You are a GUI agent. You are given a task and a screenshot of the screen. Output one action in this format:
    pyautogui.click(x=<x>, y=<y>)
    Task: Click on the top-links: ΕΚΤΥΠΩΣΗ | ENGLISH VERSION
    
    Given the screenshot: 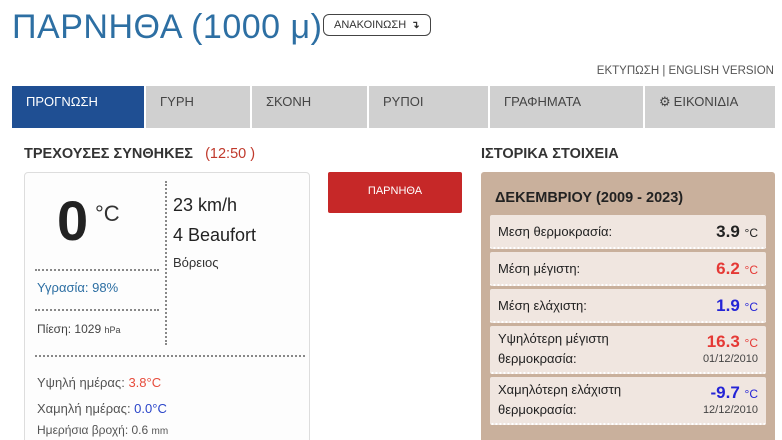 What is the action you would take?
    pyautogui.click(x=685, y=71)
    